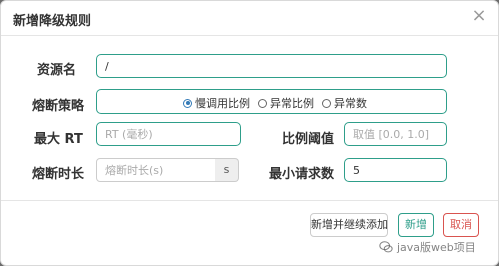 This screenshot has width=499, height=266. I want to click on watermark: java版web项目, so click(427, 247).